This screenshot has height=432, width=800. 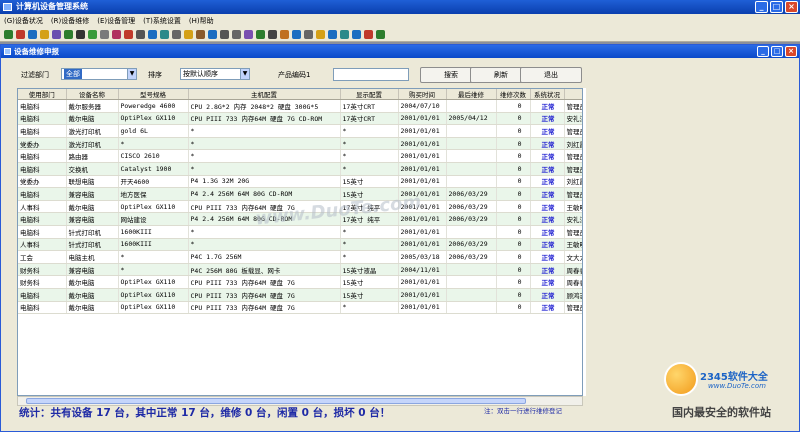 I want to click on child-maximize-button: □, so click(x=777, y=51).